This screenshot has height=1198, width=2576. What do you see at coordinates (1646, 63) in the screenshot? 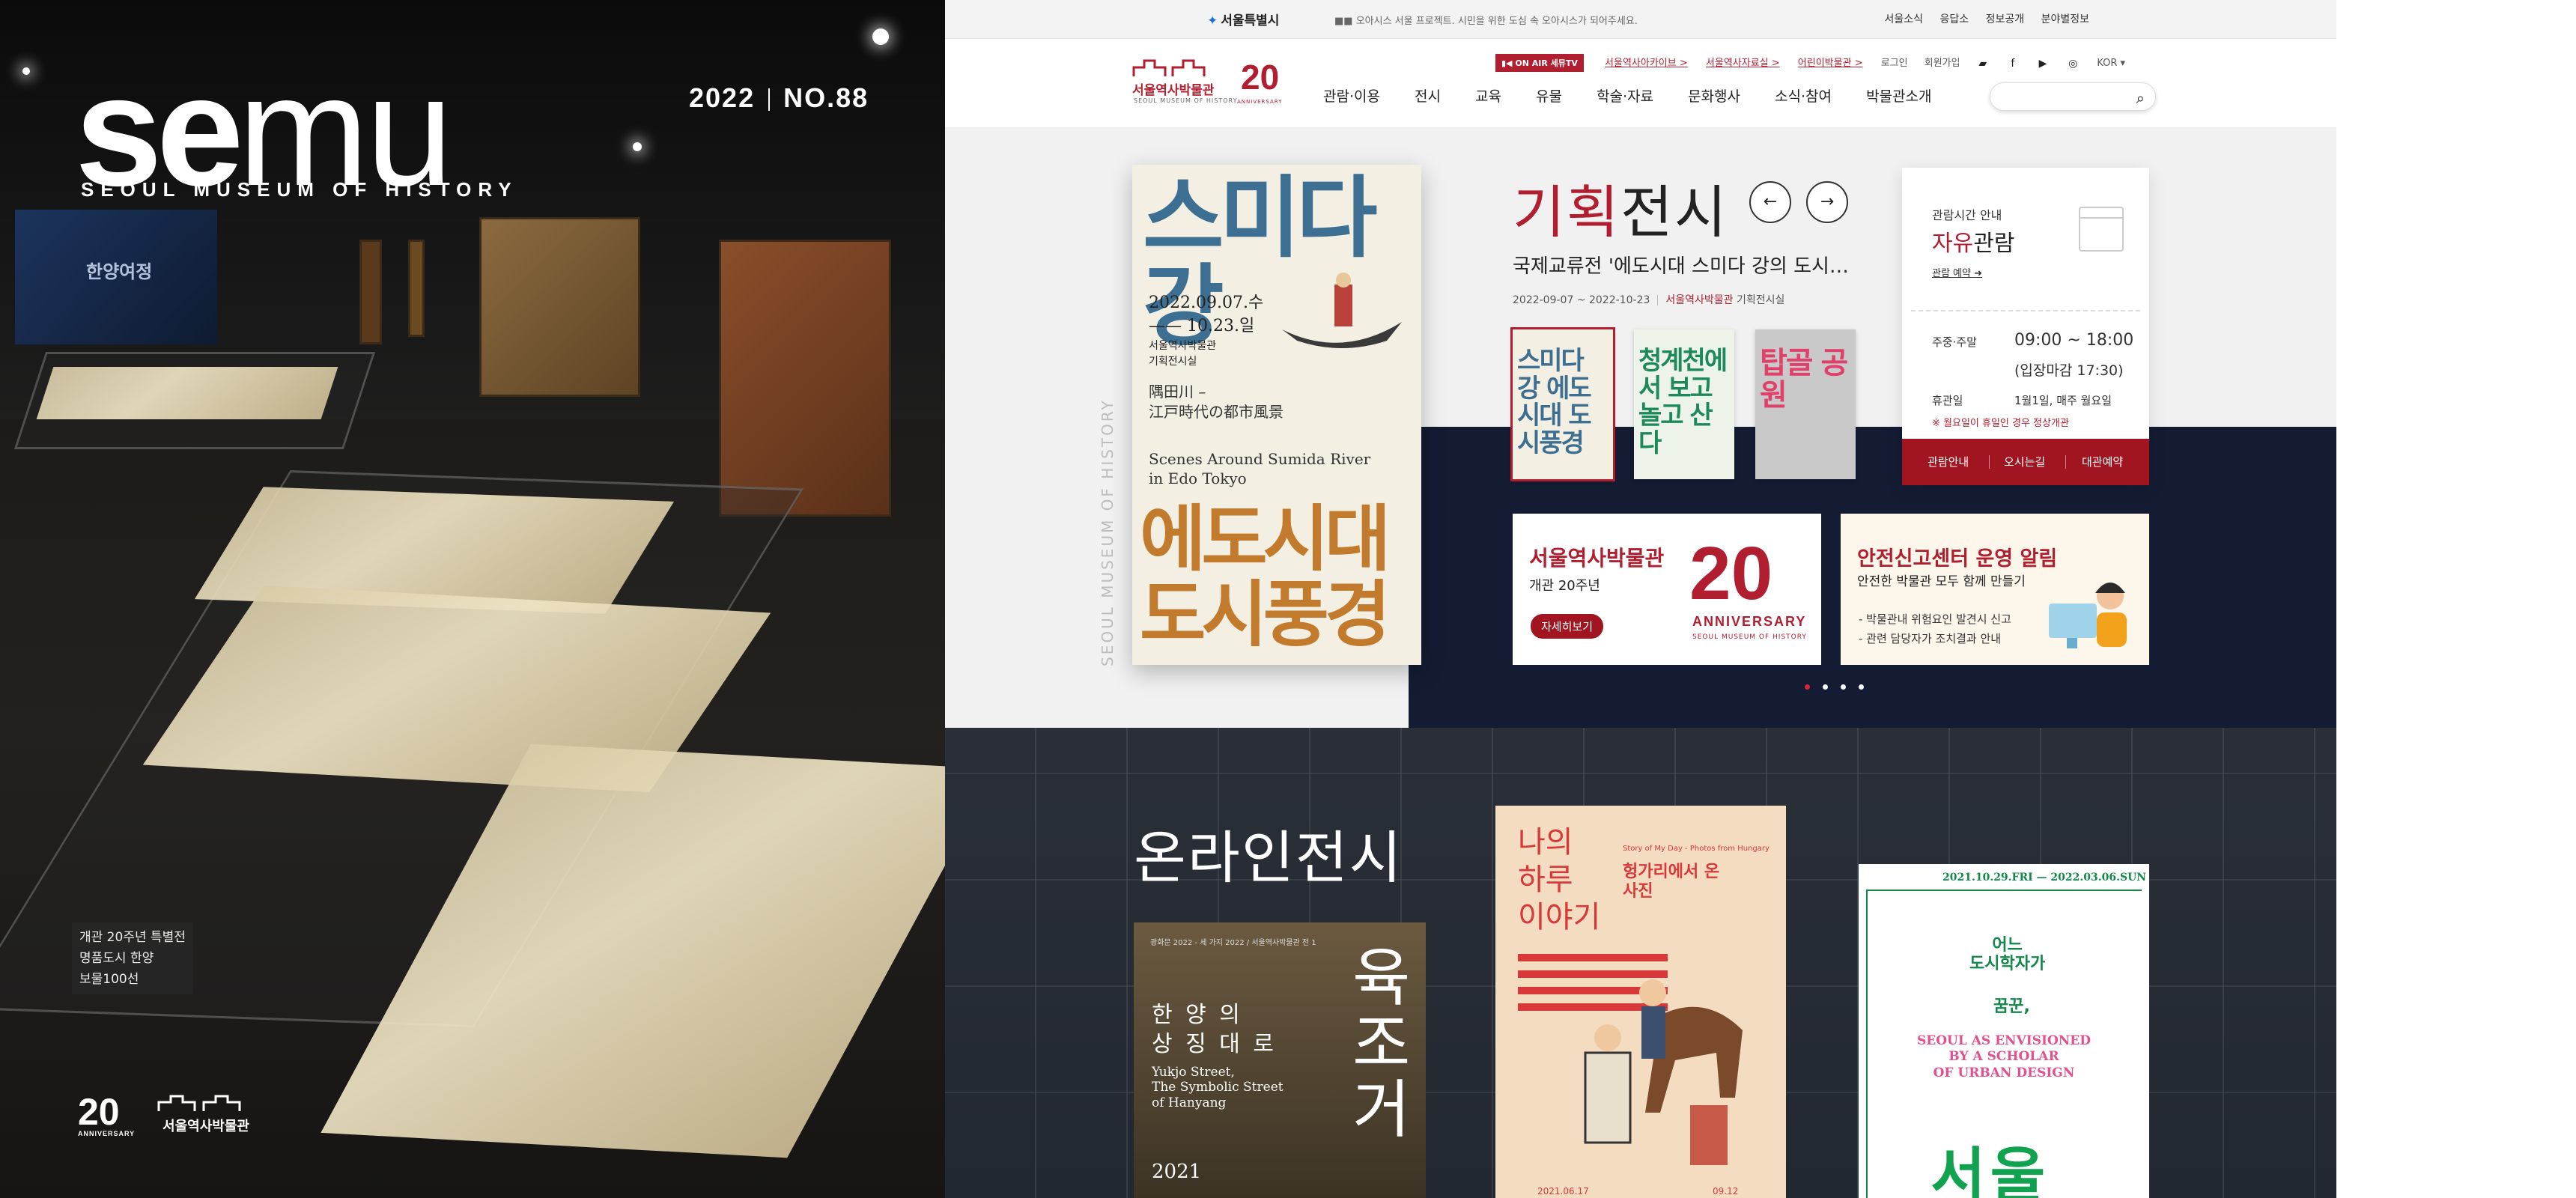
I see `util-link-archive: 서울역사아카이브 >` at bounding box center [1646, 63].